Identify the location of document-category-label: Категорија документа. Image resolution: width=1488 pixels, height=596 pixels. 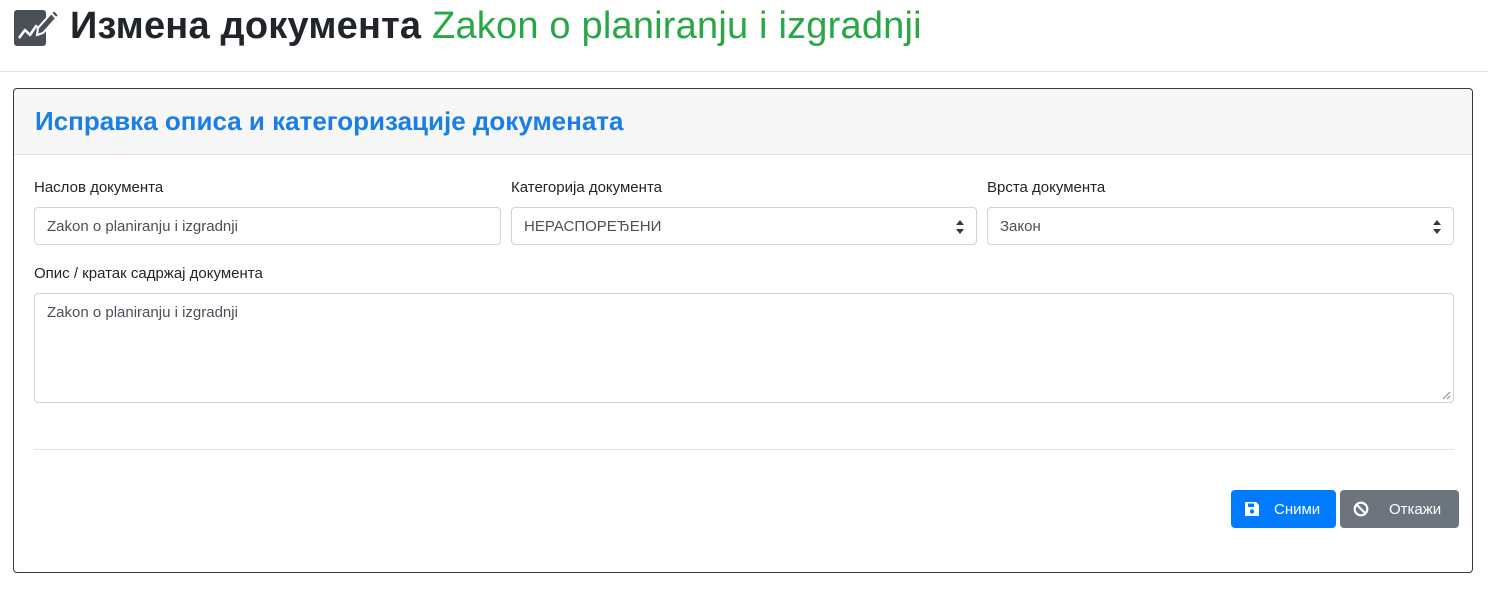
(586, 187).